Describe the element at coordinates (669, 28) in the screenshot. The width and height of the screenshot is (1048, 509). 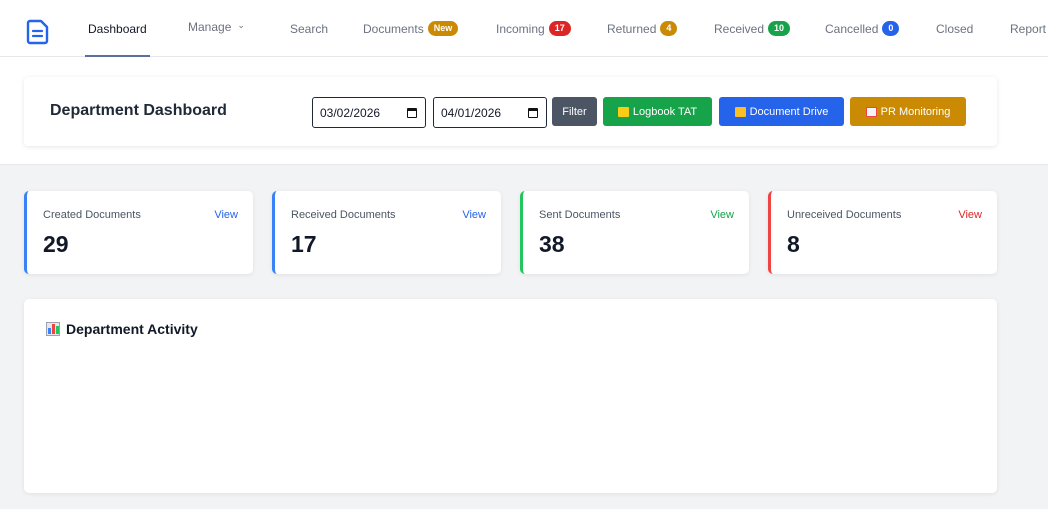
I see `returned-badge: 4` at that location.